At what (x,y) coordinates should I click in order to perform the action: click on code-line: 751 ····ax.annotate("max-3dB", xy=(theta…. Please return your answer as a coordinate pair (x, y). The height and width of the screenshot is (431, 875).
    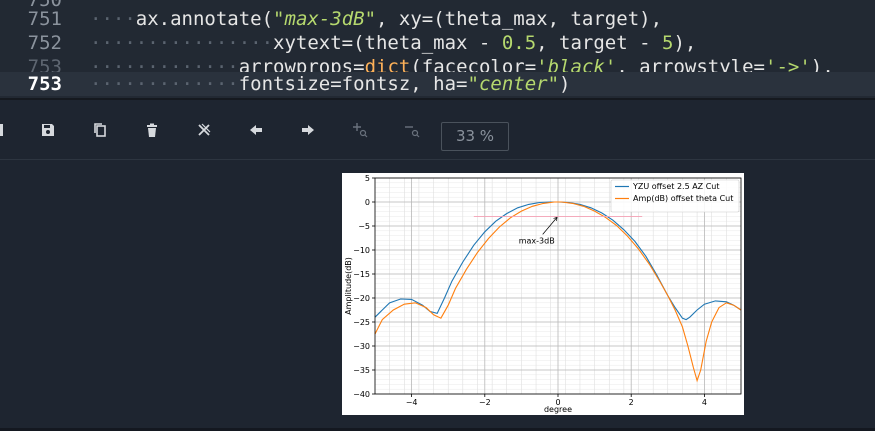
    Looking at the image, I should click on (437, 19).